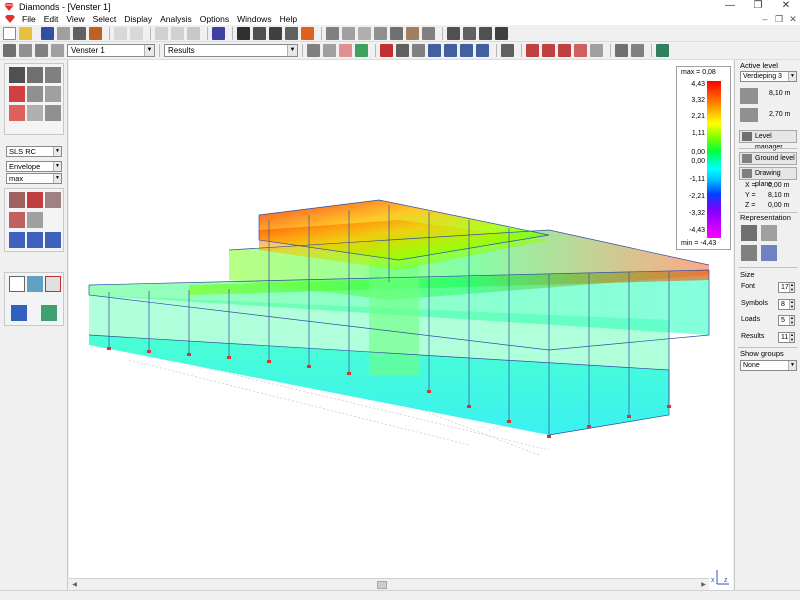  What do you see at coordinates (532, 50) in the screenshot?
I see `render-a-icon` at bounding box center [532, 50].